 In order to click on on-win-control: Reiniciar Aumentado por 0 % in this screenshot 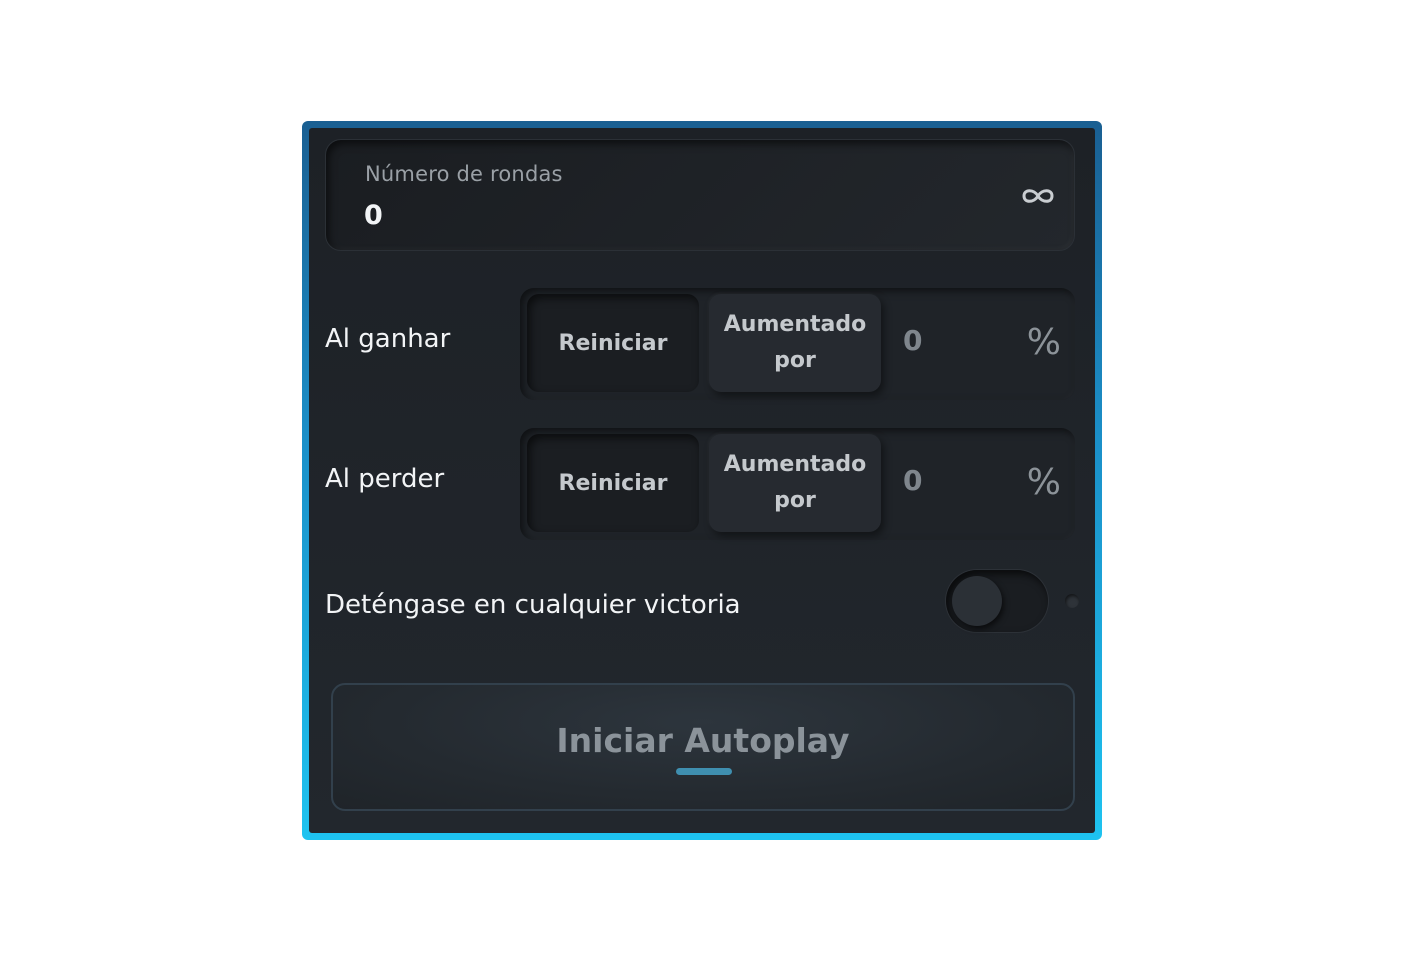, I will do `click(797, 344)`.